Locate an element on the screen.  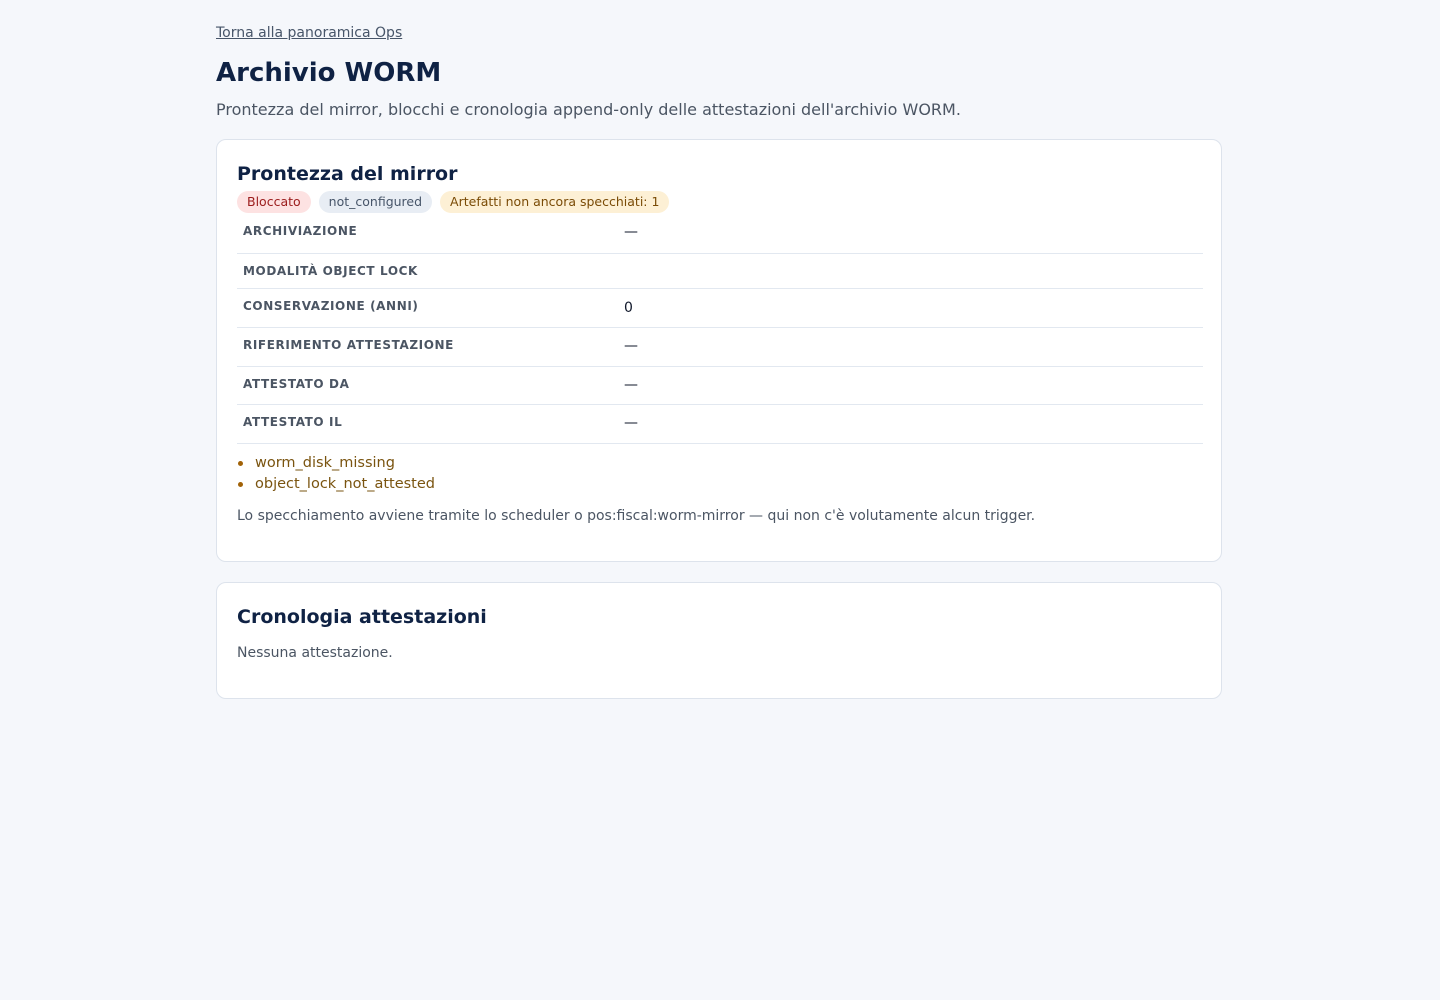
row-value-attested-by: — is located at coordinates (913, 385).